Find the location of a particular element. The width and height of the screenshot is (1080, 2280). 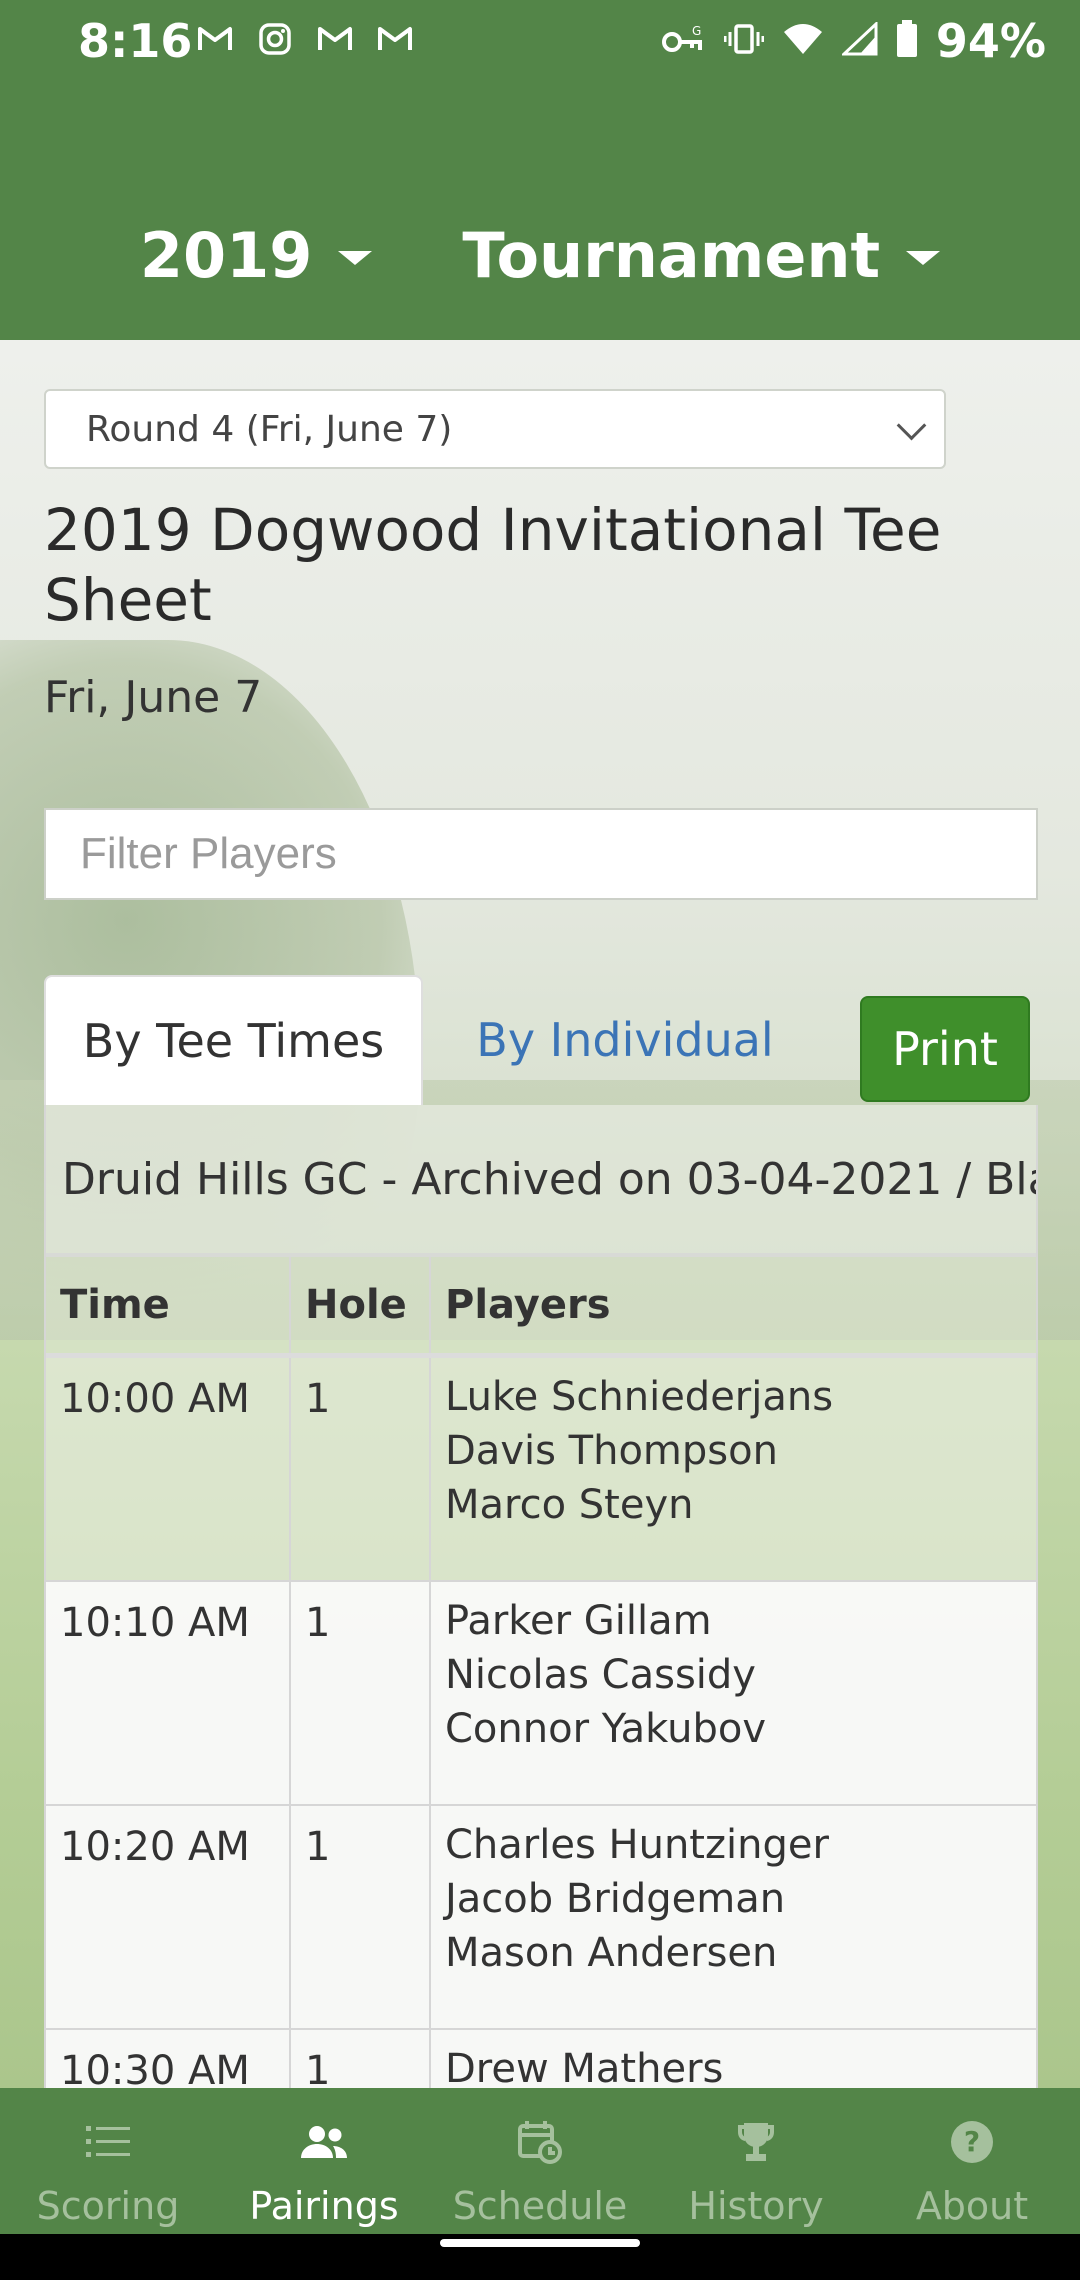

nav-label: About is located at coordinates (972, 2206).